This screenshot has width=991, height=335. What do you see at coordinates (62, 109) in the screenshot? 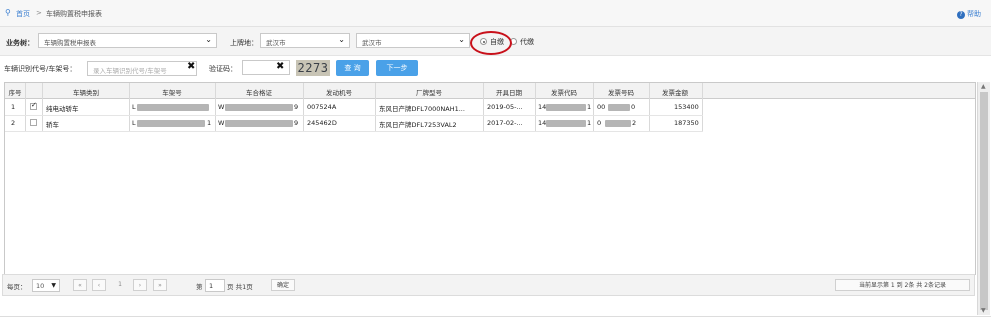
I see `row-category: 纯电动轿车` at bounding box center [62, 109].